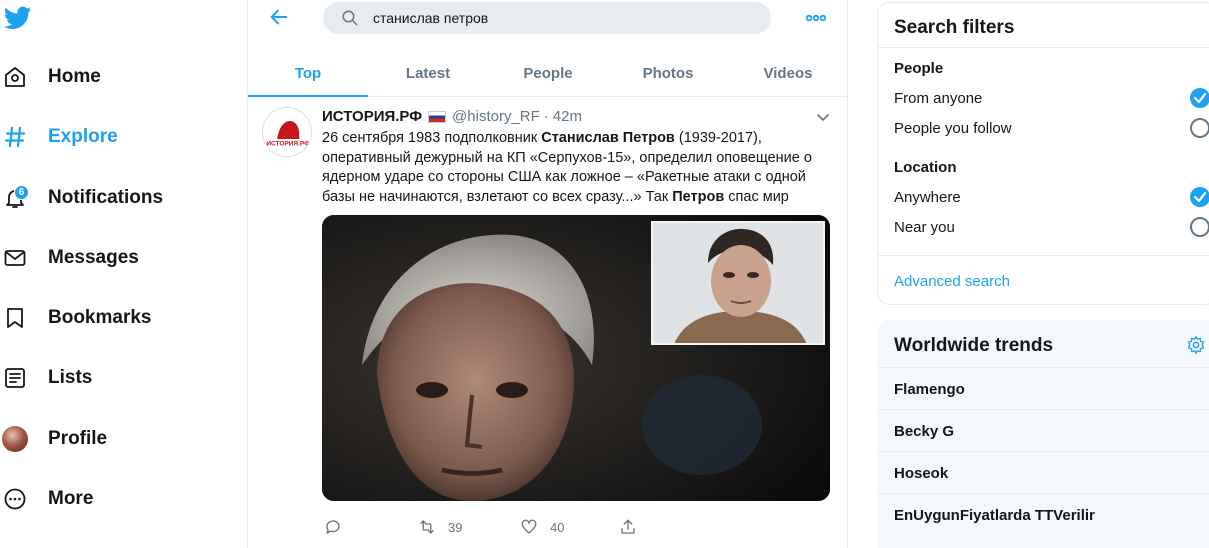 This screenshot has width=1209, height=548. Describe the element at coordinates (428, 73) in the screenshot. I see `tab-latest: Latest` at that location.